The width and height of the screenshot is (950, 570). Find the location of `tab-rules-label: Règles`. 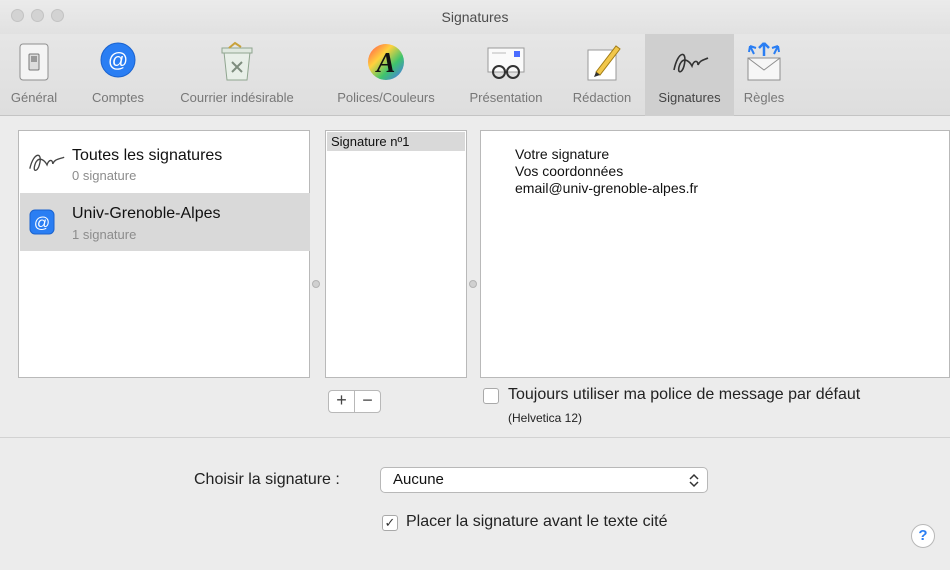

tab-rules-label: Règles is located at coordinates (764, 97).